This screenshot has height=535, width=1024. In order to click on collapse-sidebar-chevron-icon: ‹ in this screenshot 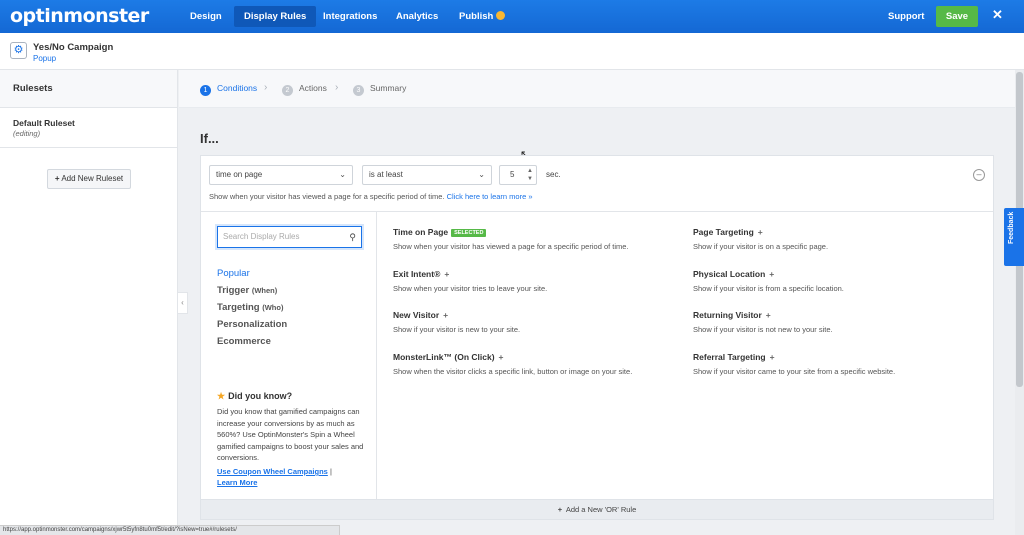, I will do `click(183, 303)`.